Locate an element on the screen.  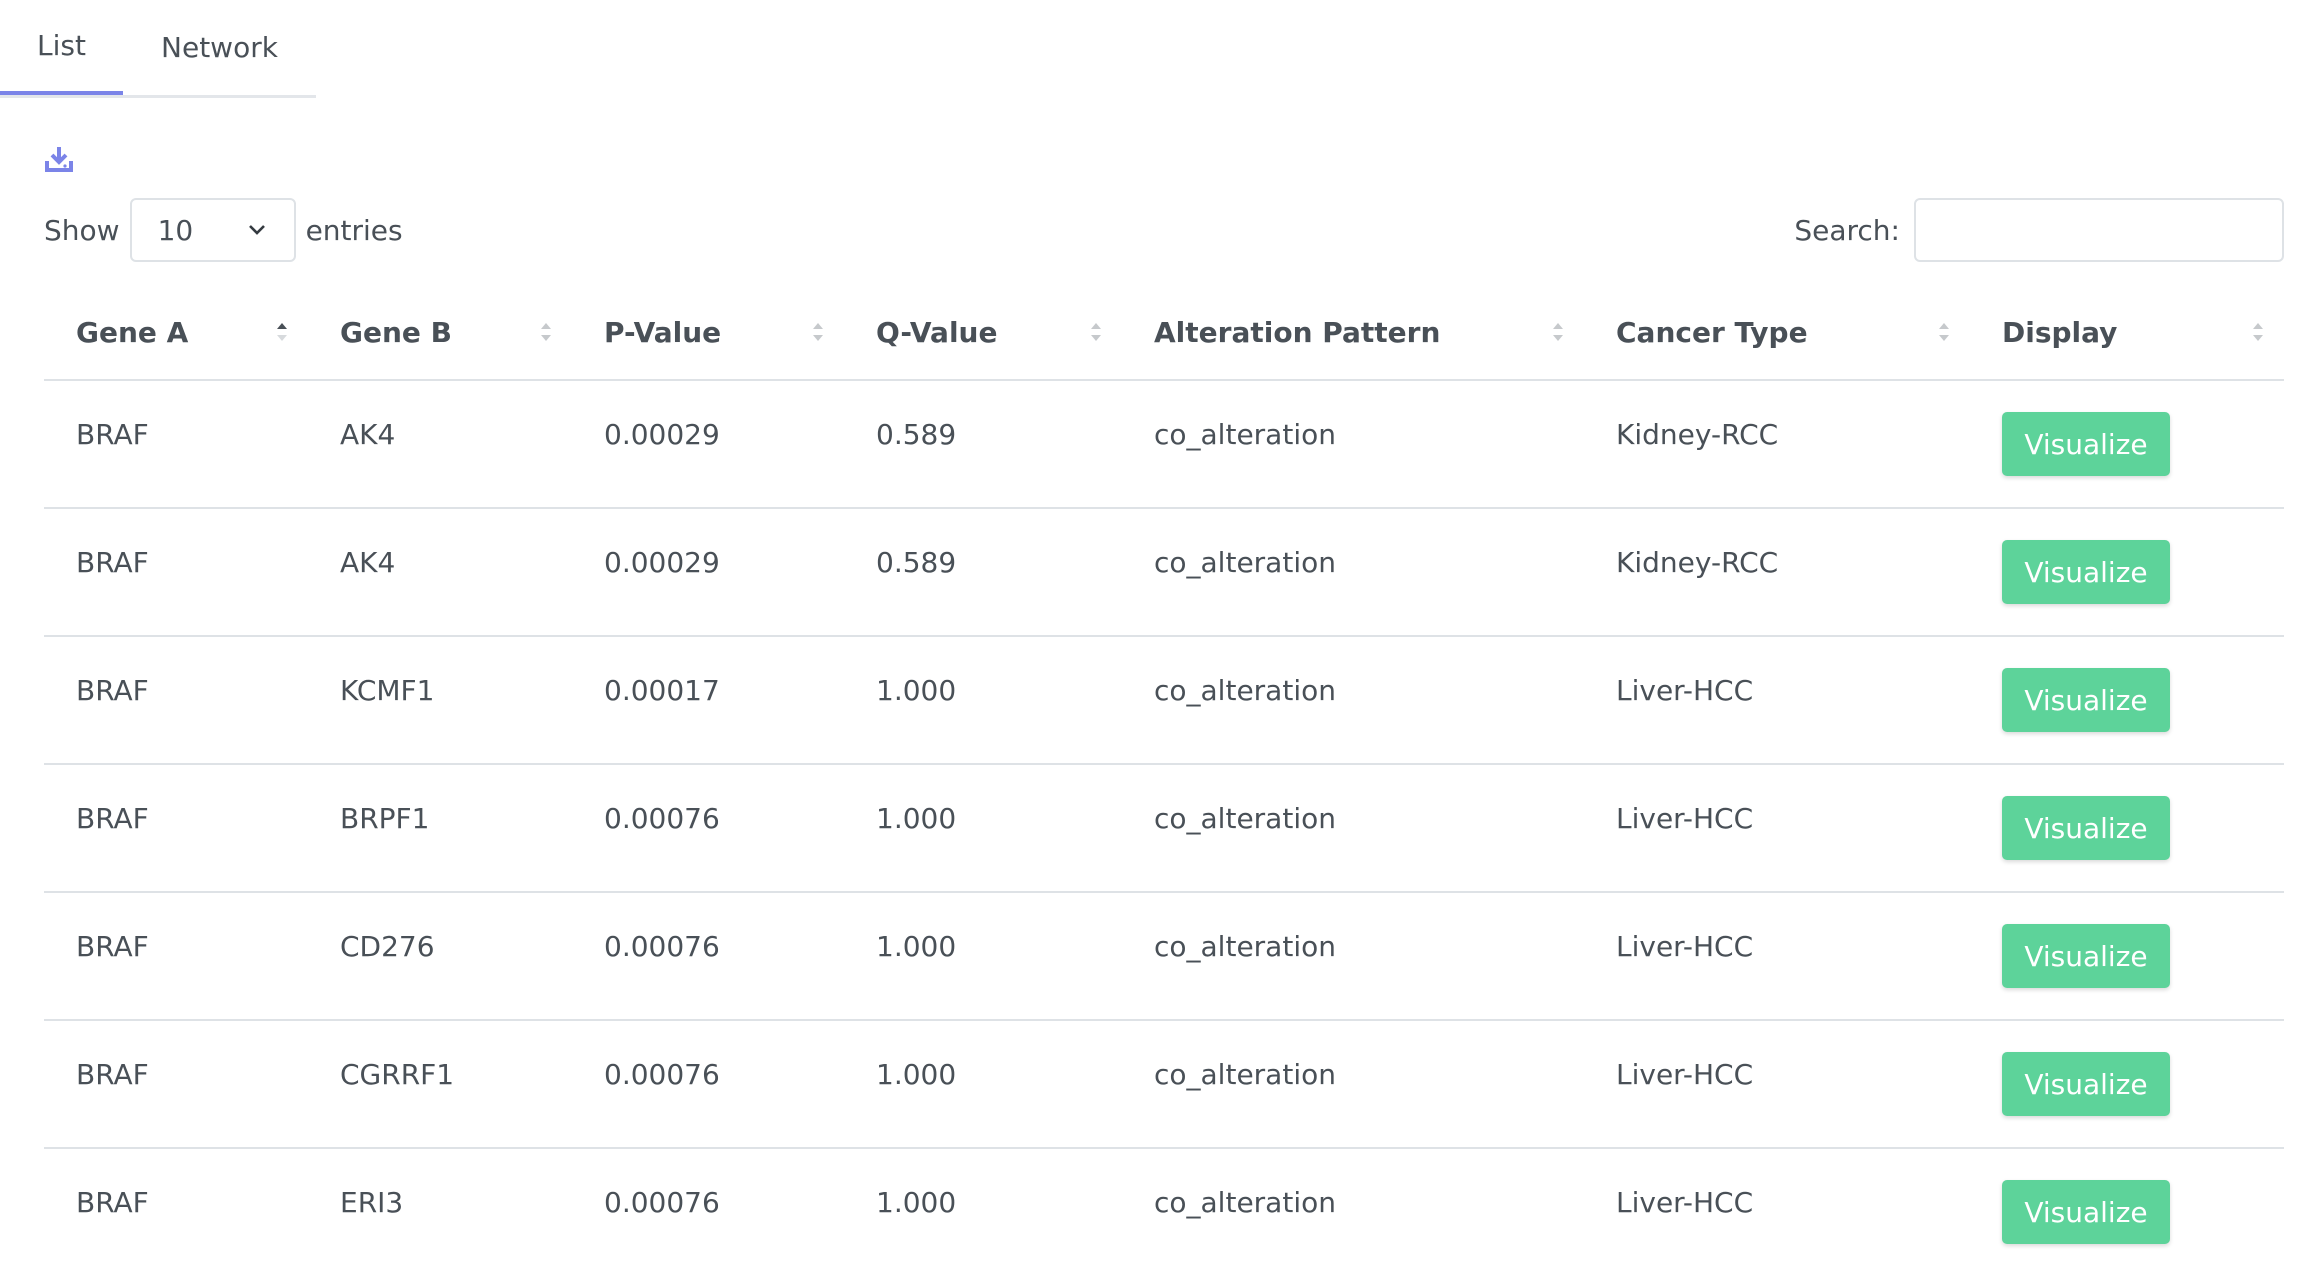
tab-list: List is located at coordinates (61, 47).